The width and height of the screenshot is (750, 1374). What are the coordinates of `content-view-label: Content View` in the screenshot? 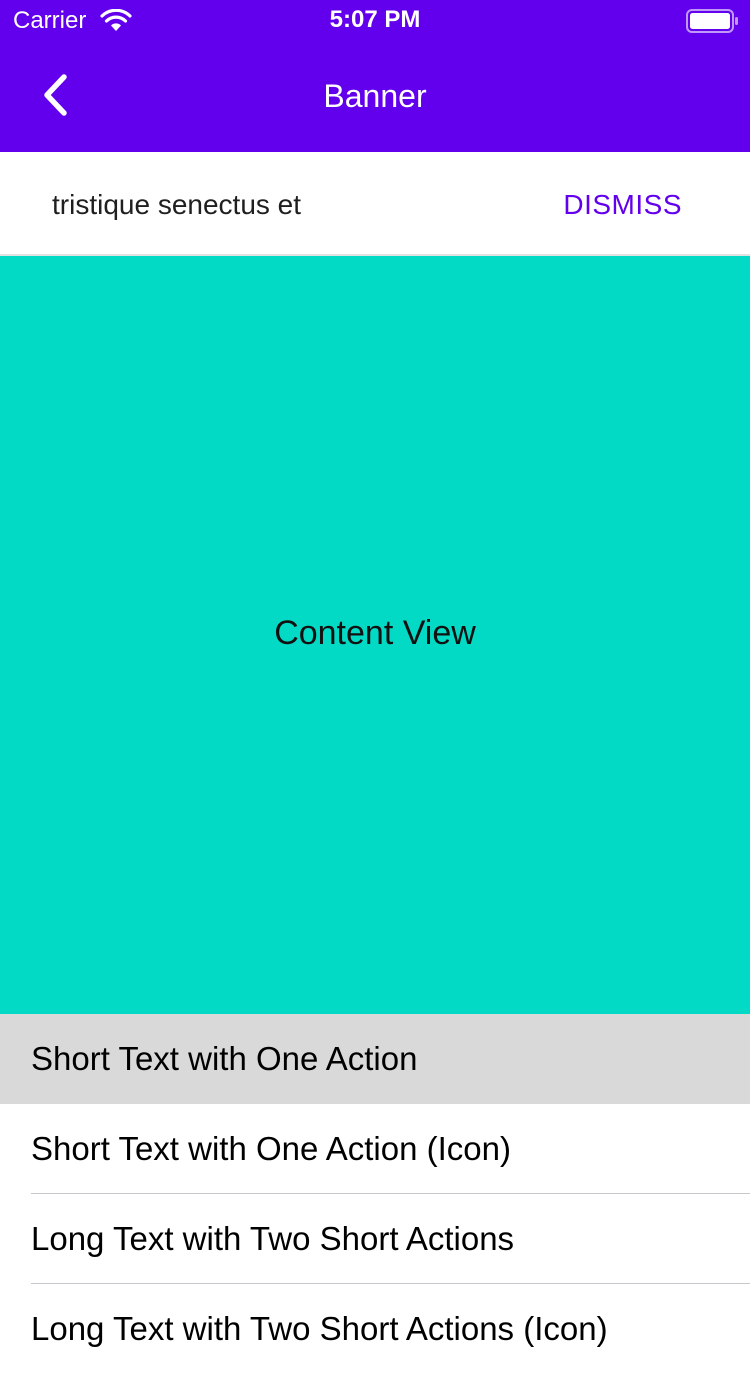 It's located at (375, 633).